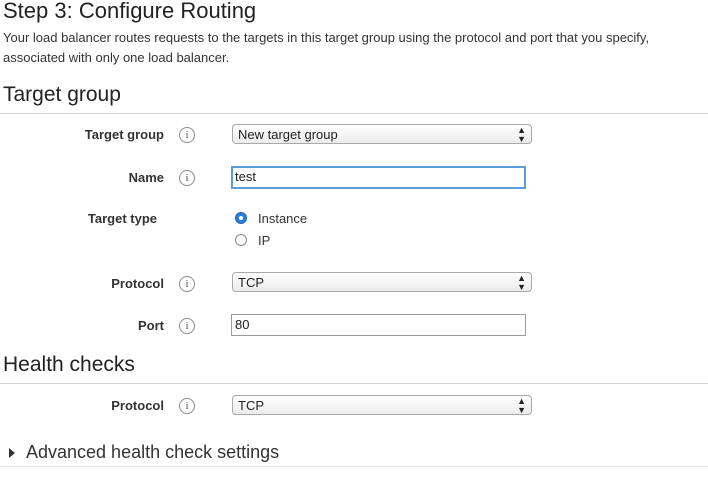 The image size is (708, 495). I want to click on caret-right-icon, so click(12, 453).